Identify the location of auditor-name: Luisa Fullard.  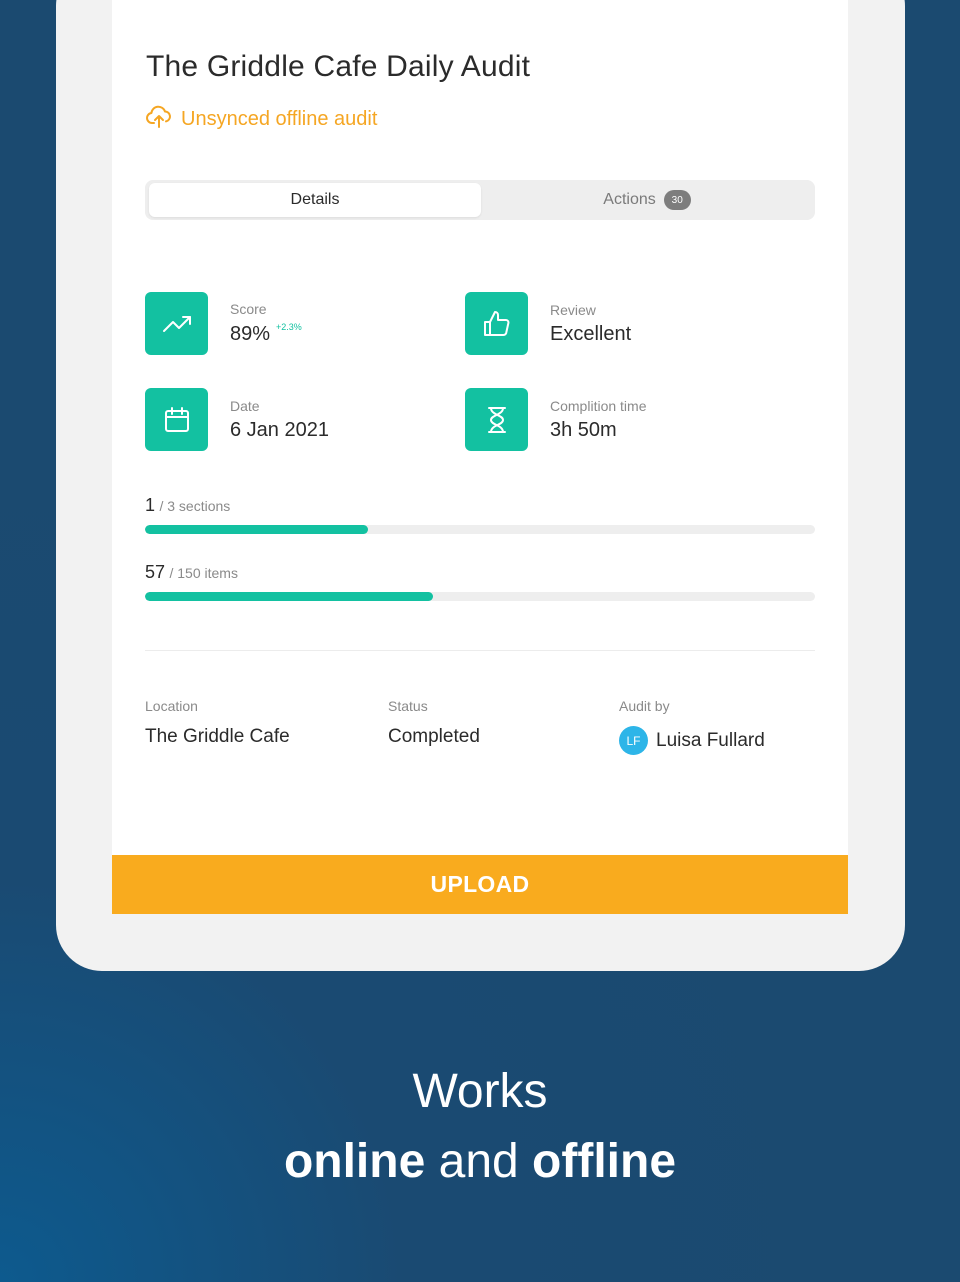
(710, 740).